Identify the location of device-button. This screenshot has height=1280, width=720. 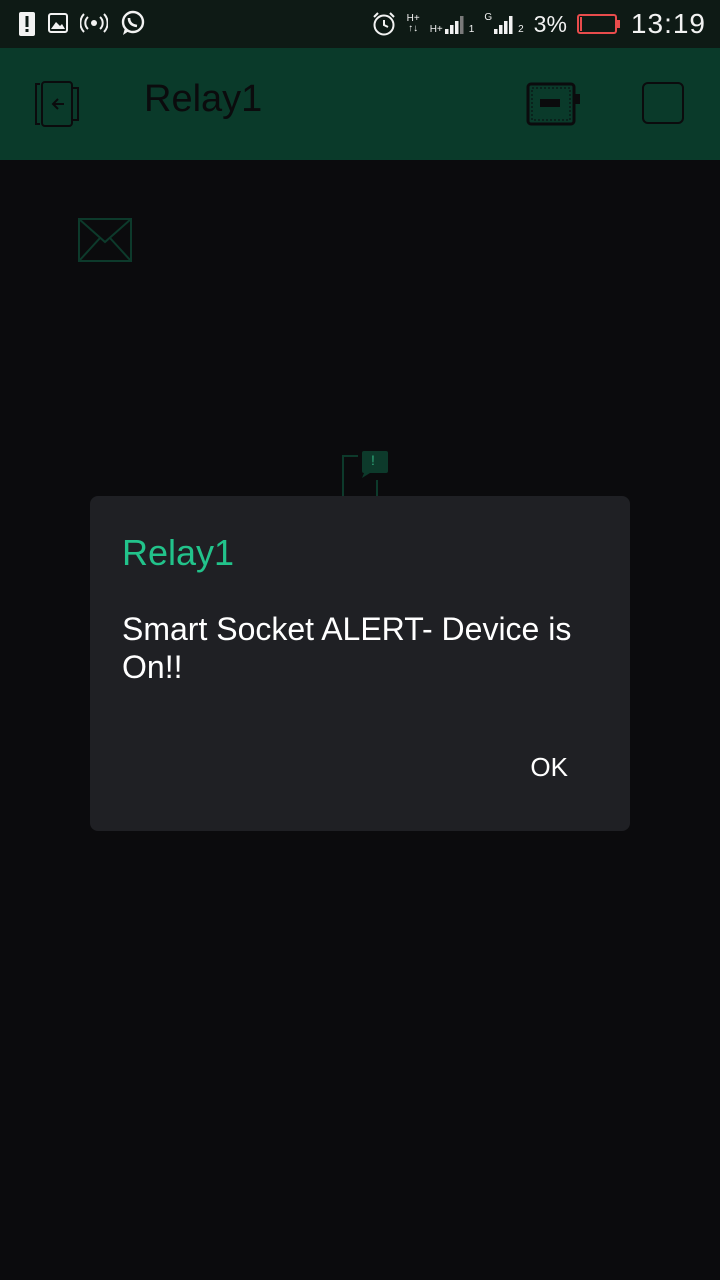
(555, 104).